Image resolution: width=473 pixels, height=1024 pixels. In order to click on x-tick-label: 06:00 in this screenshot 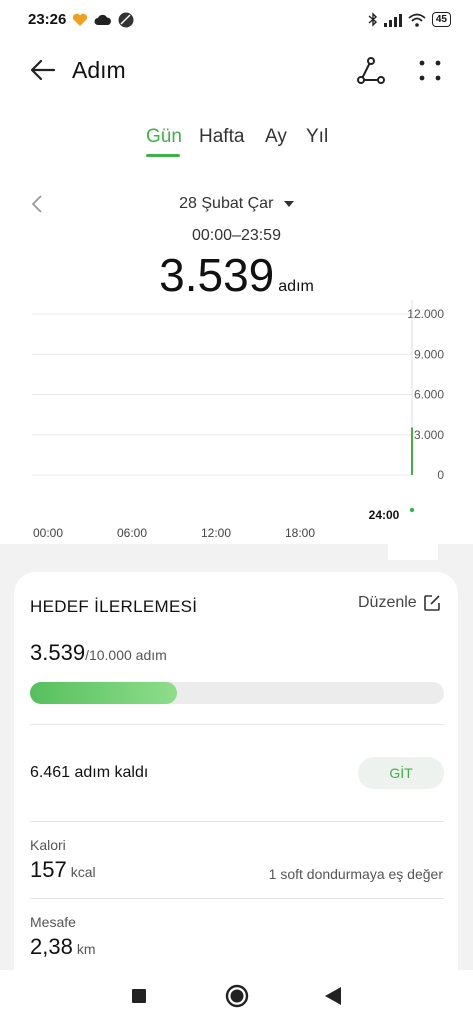, I will do `click(132, 533)`.